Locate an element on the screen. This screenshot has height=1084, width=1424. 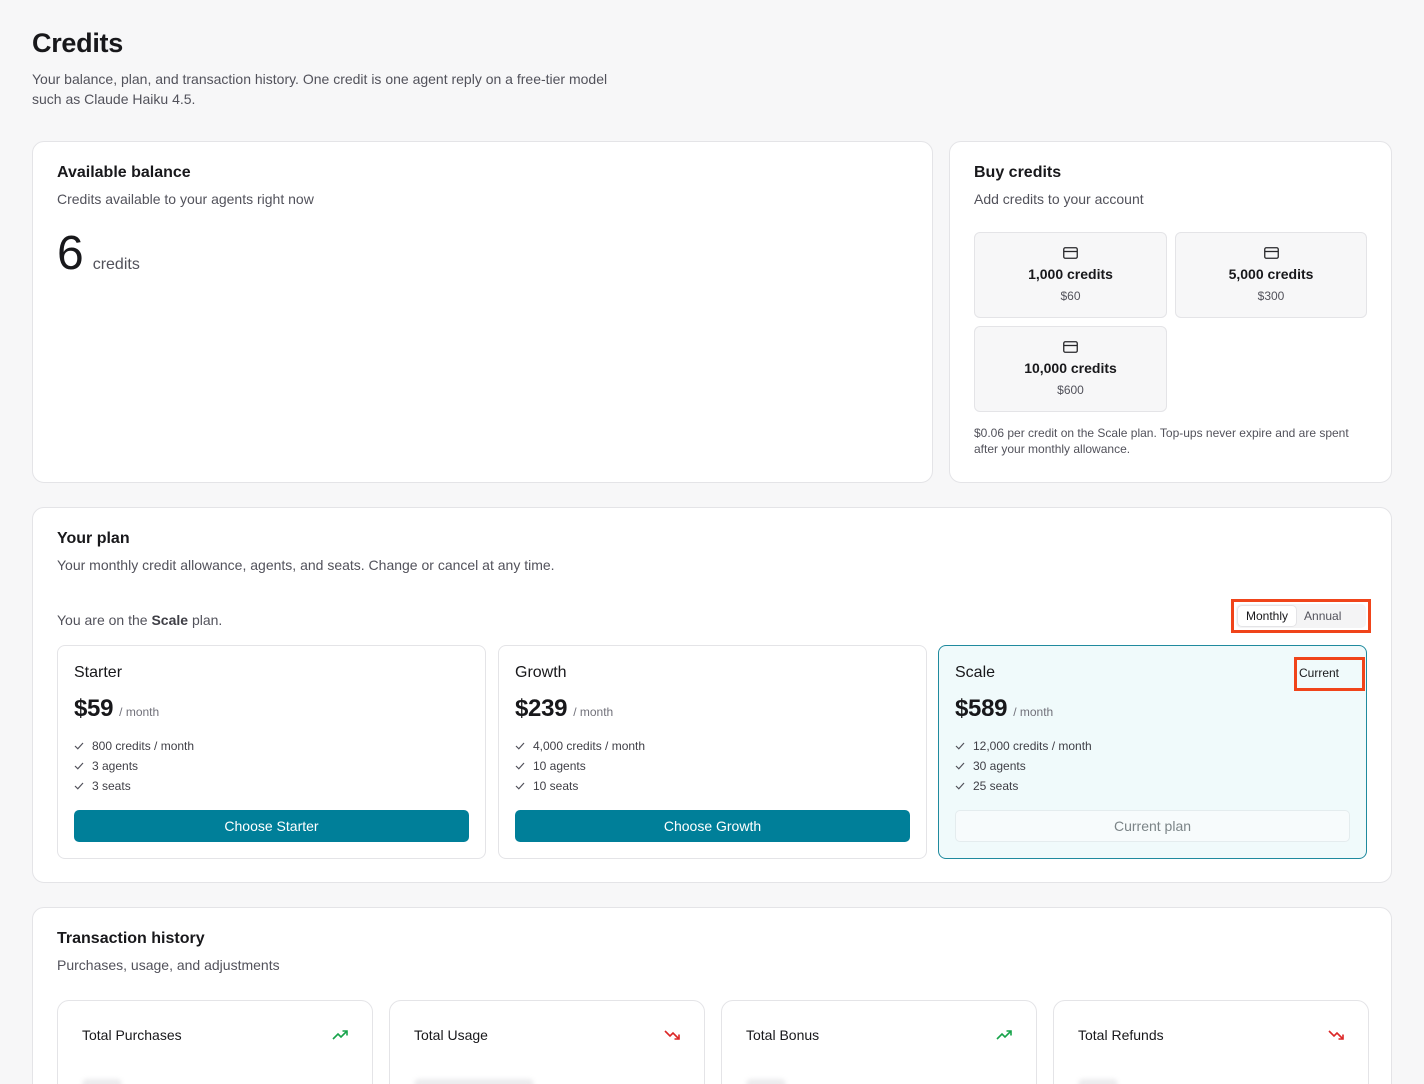
tier-price: $589 is located at coordinates (981, 708).